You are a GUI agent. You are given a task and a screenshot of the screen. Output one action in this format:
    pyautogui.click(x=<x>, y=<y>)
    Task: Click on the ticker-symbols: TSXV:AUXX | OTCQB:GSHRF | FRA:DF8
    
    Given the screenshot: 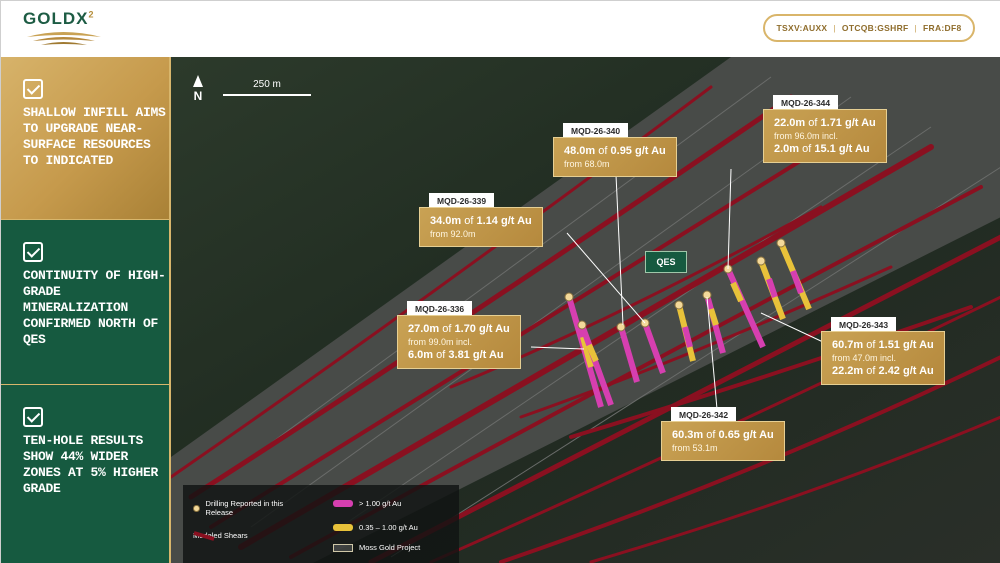 What is the action you would take?
    pyautogui.click(x=869, y=28)
    